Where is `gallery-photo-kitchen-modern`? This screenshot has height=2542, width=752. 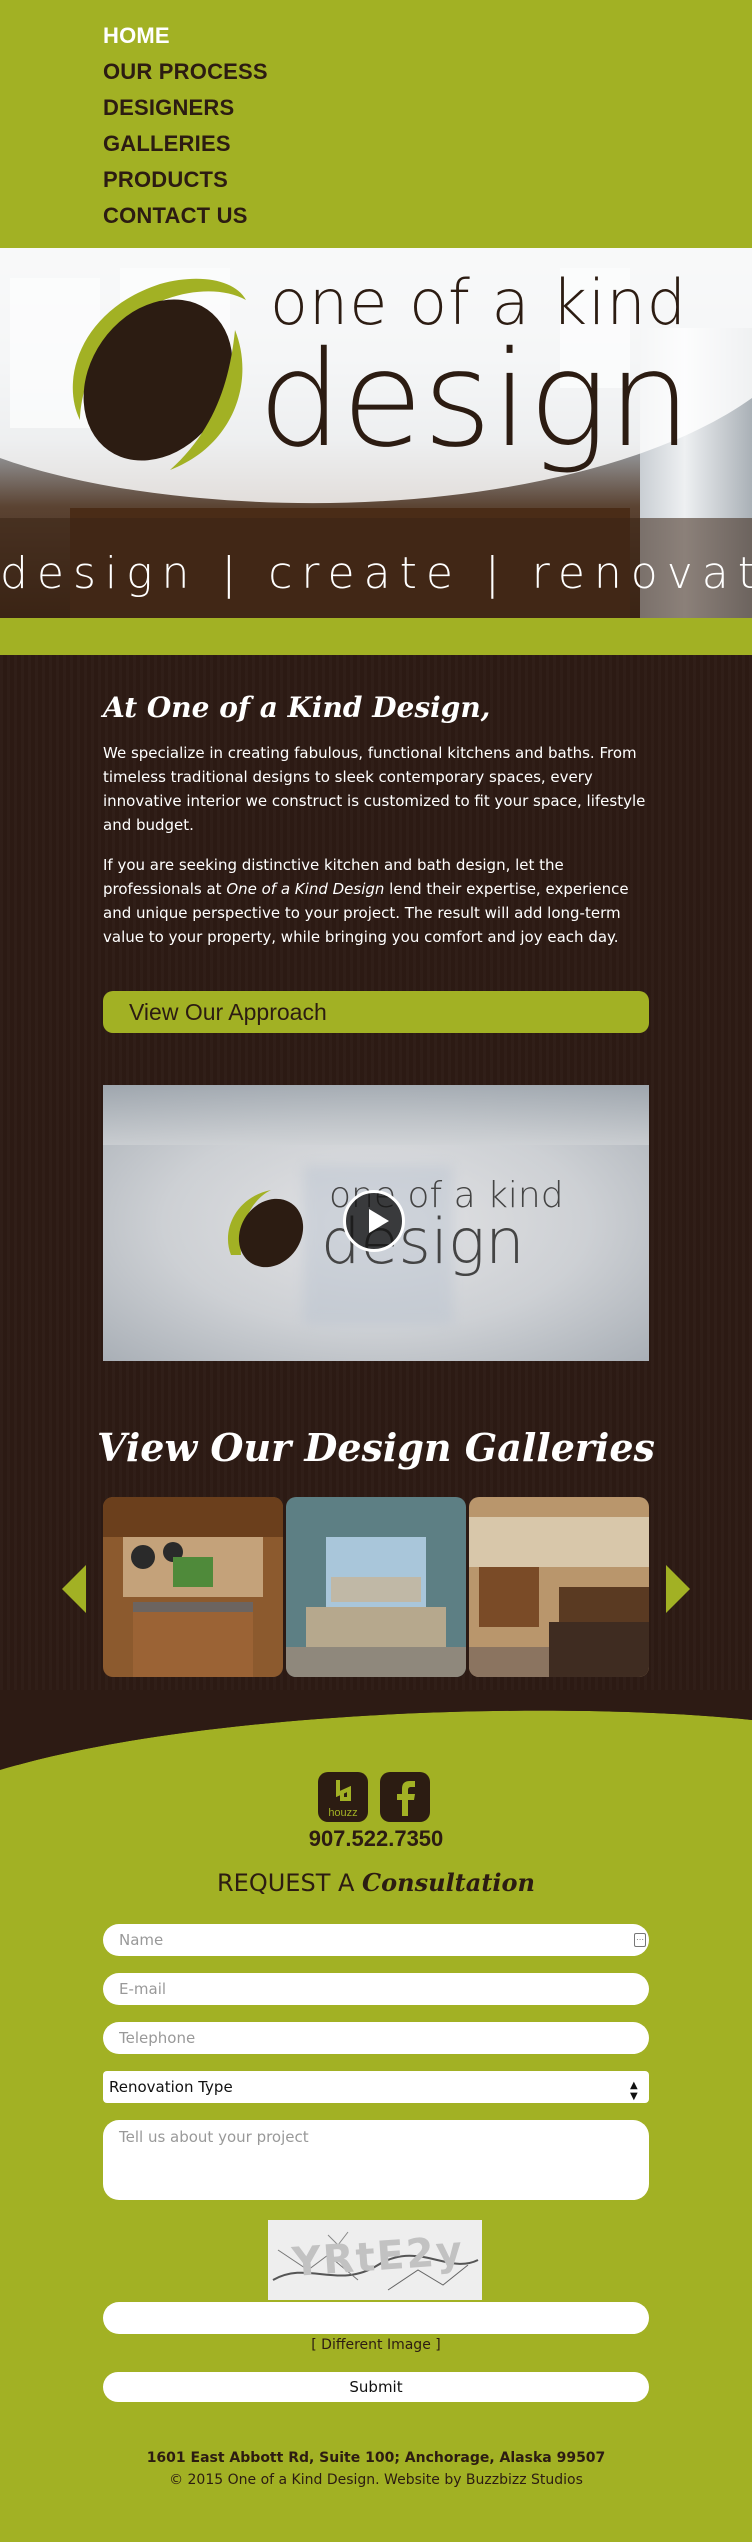
gallery-photo-kitchen-modern is located at coordinates (559, 1587).